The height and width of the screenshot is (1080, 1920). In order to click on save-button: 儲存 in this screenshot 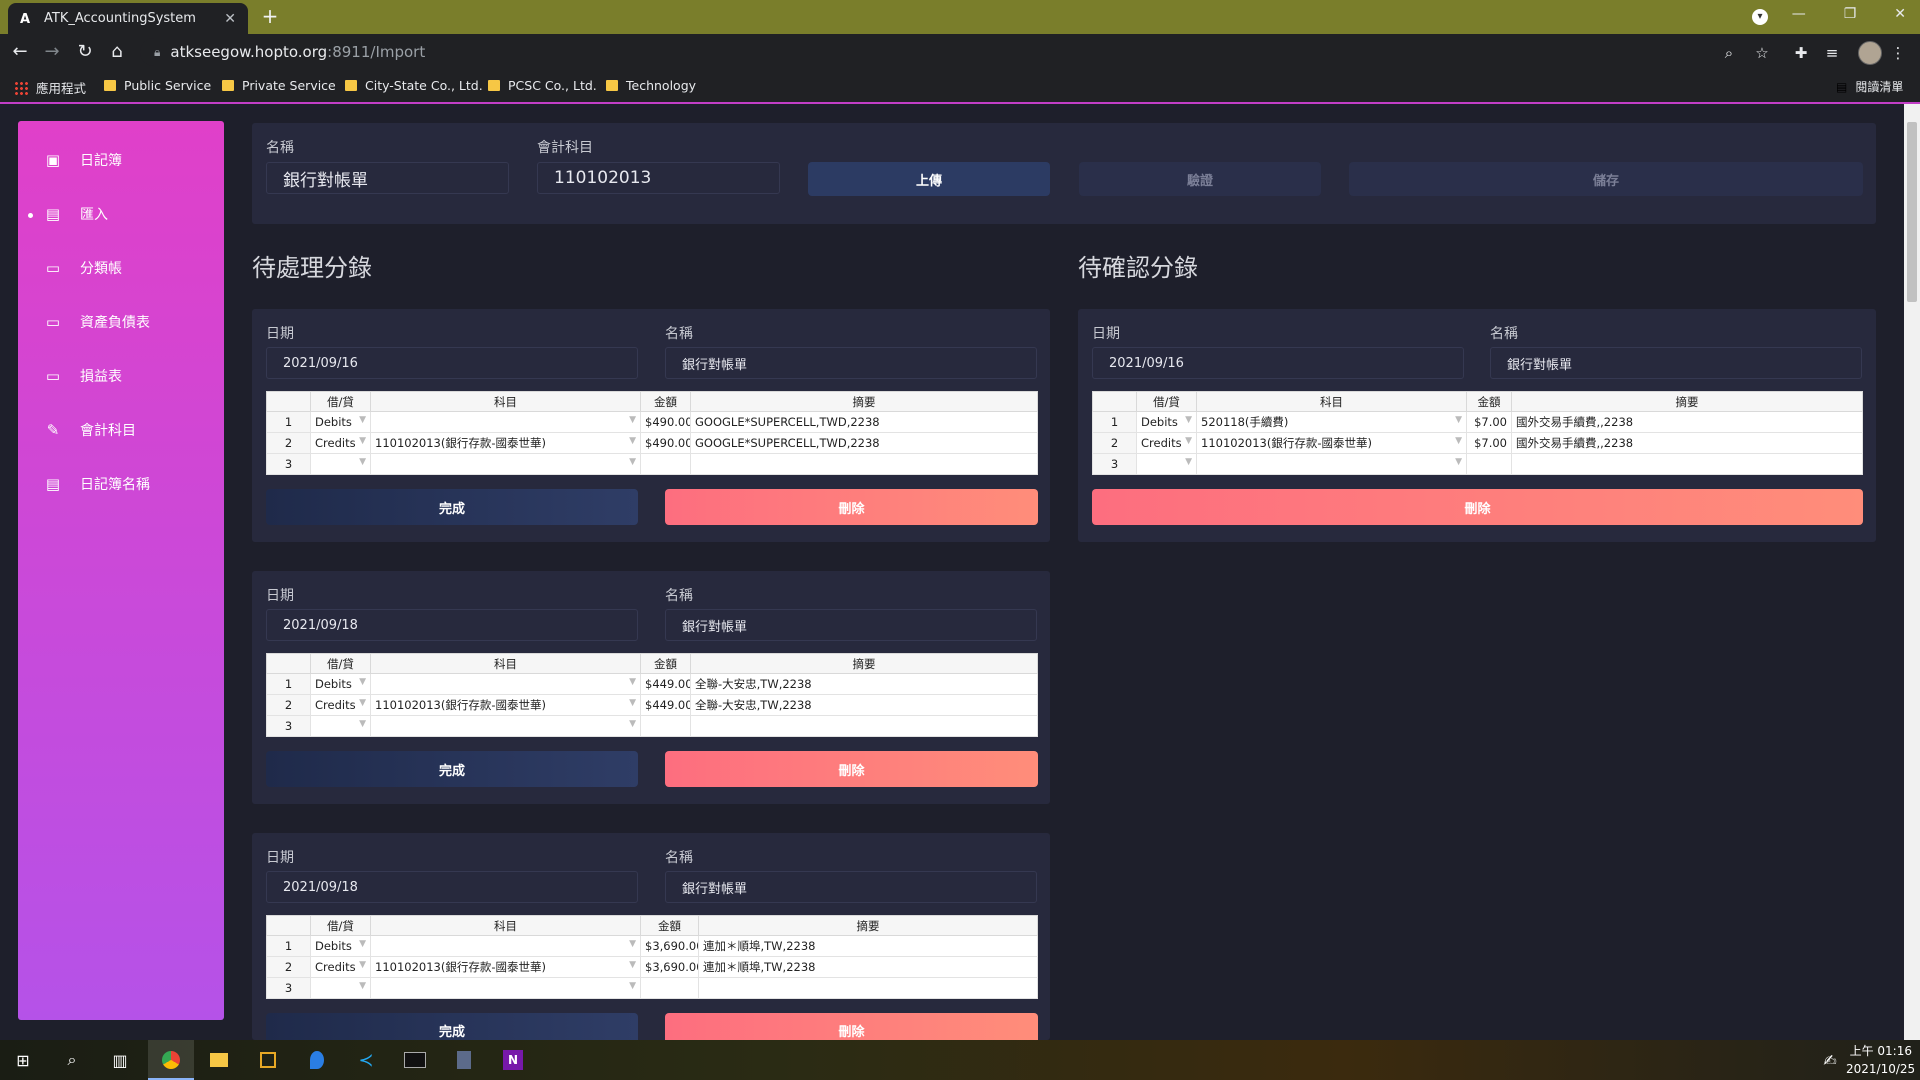, I will do `click(1606, 179)`.